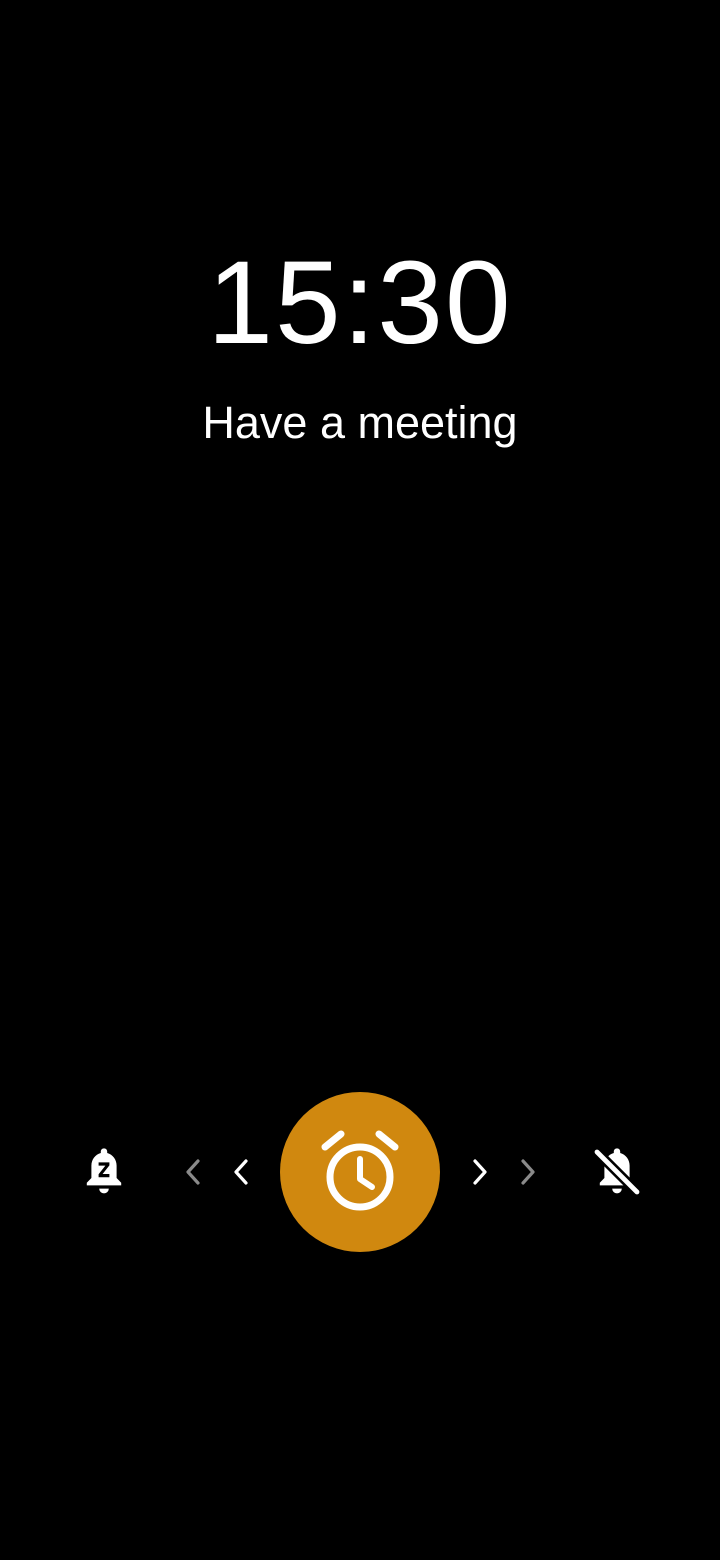  I want to click on snooze-button, so click(104, 1172).